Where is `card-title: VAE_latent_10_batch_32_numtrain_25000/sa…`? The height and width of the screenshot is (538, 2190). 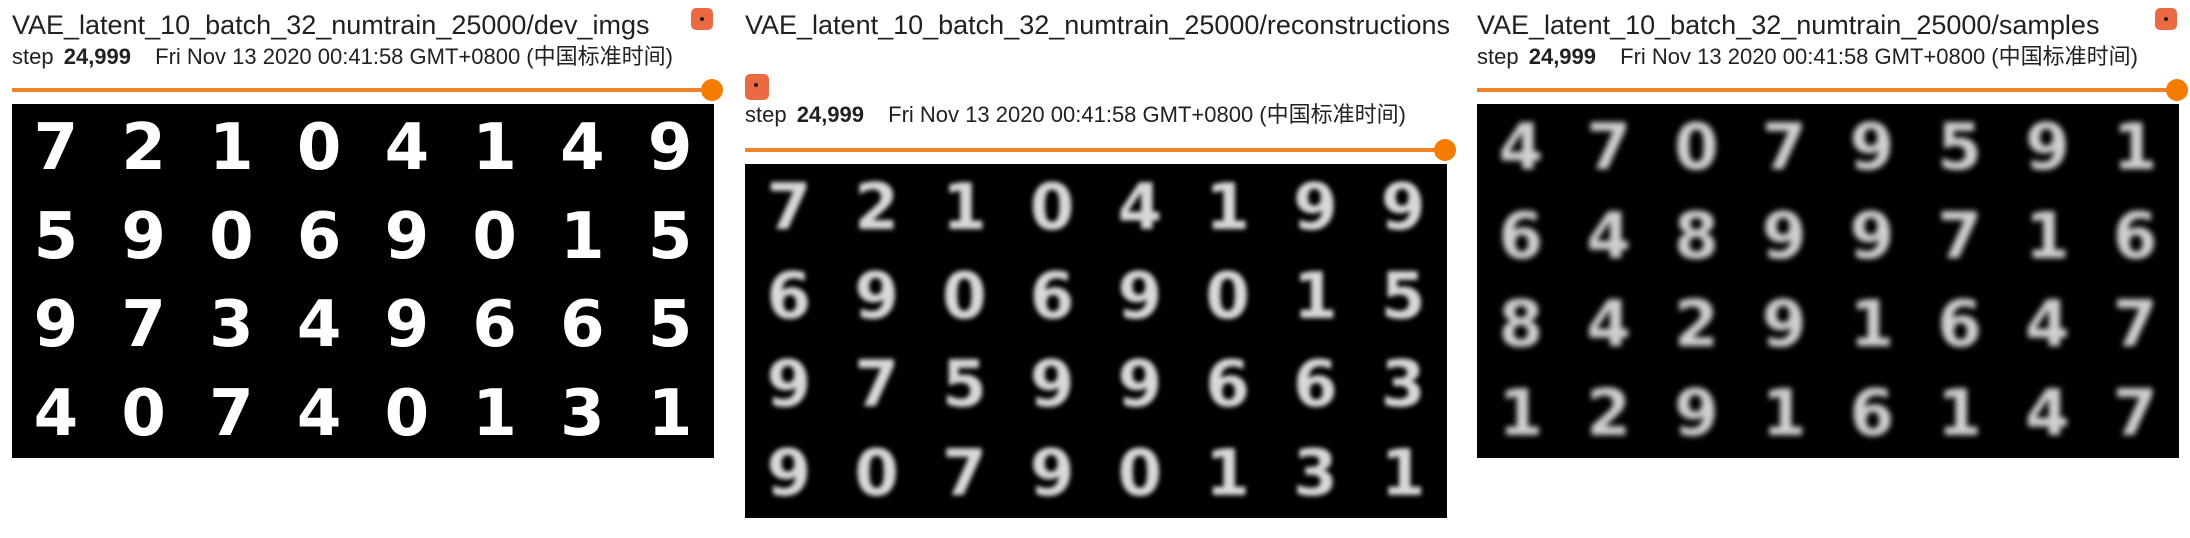
card-title: VAE_latent_10_batch_32_numtrain_25000/sa… is located at coordinates (1788, 25).